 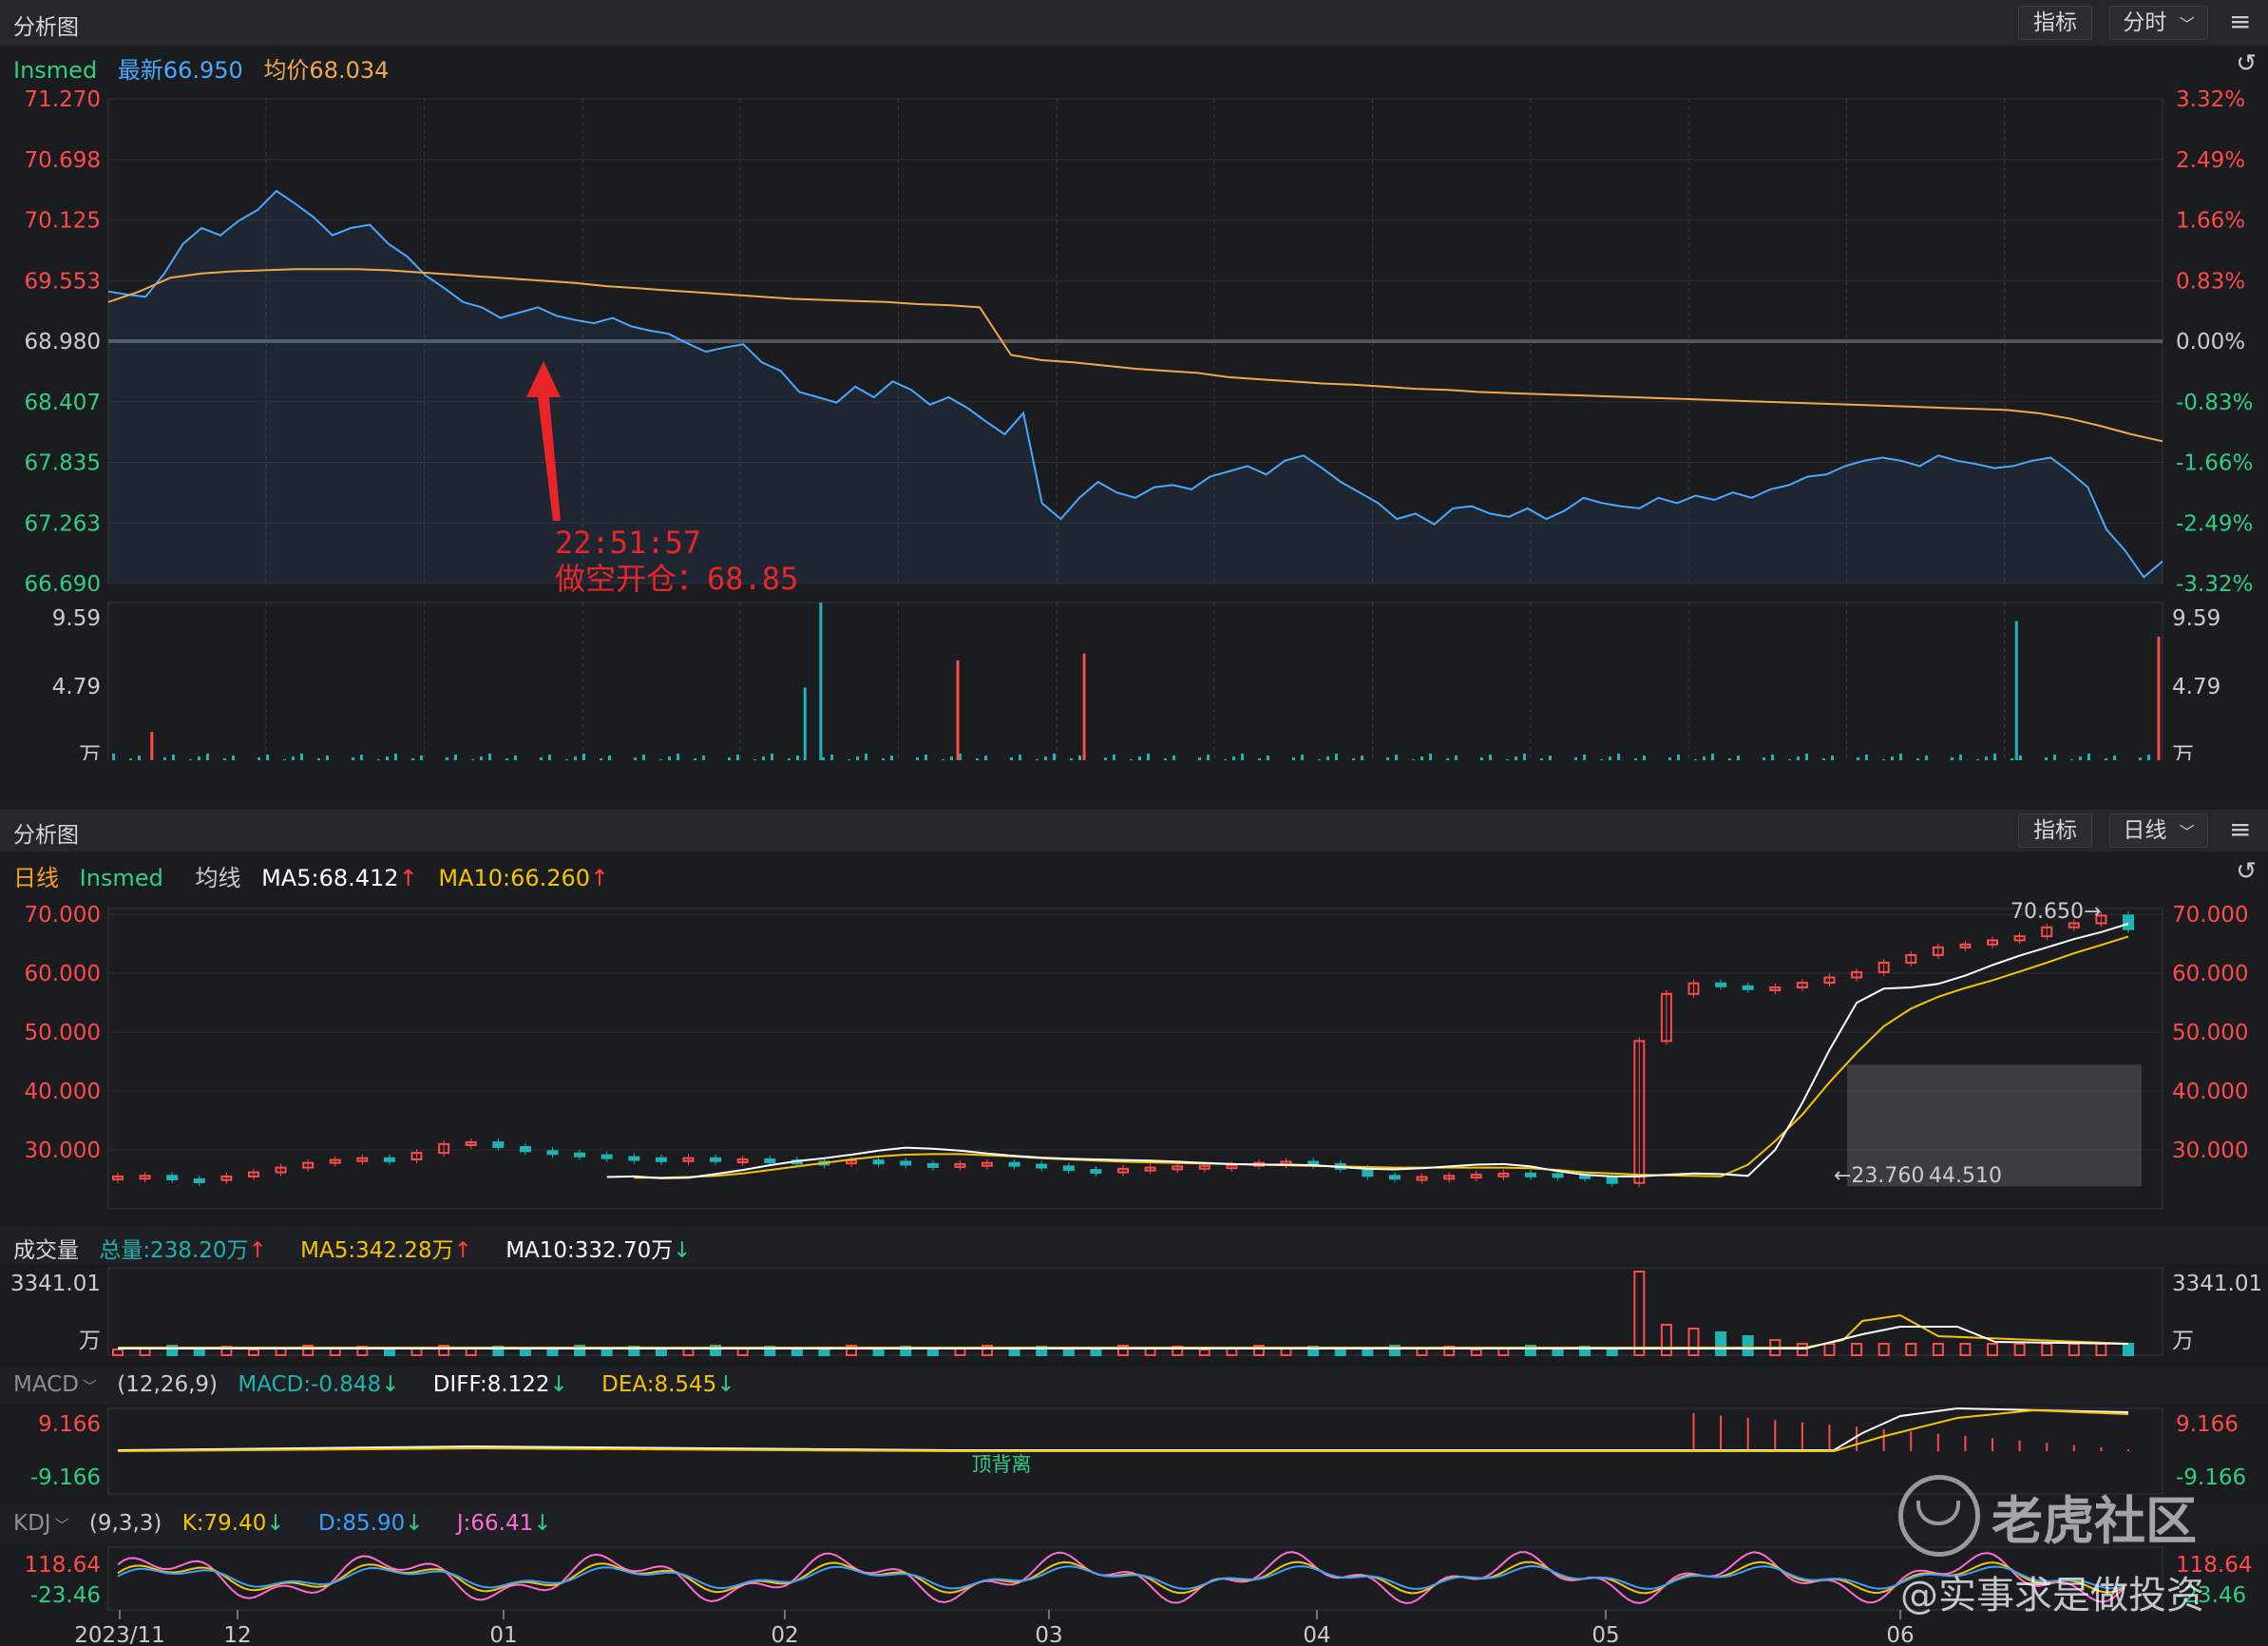 What do you see at coordinates (2196, 618) in the screenshot?
I see `volume-tick-label: 9.59` at bounding box center [2196, 618].